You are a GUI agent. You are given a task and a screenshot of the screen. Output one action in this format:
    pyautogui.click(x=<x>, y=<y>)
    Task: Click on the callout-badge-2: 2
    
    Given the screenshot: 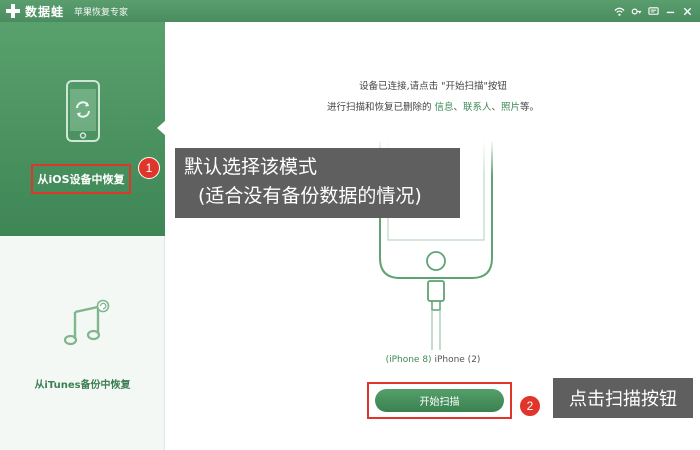 What is the action you would take?
    pyautogui.click(x=530, y=406)
    